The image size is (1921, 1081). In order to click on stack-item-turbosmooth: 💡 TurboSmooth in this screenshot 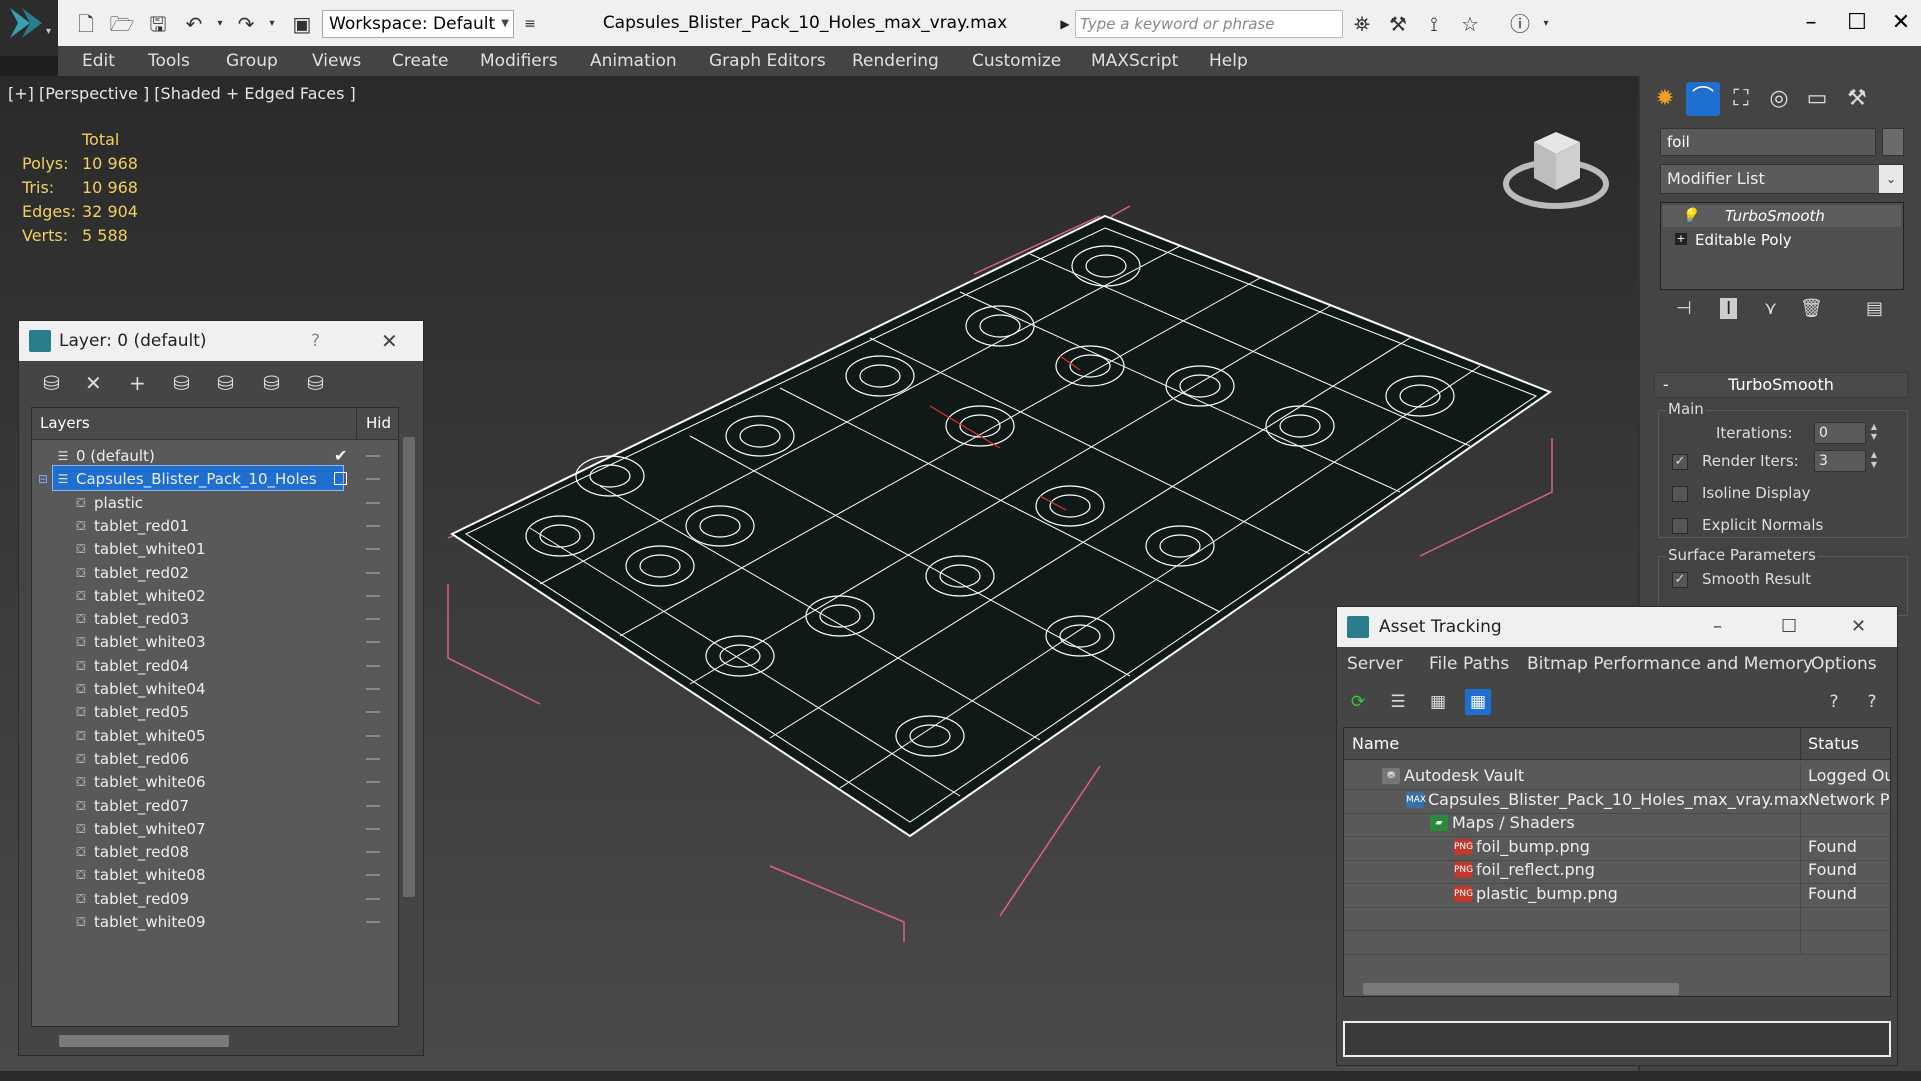, I will do `click(1782, 216)`.